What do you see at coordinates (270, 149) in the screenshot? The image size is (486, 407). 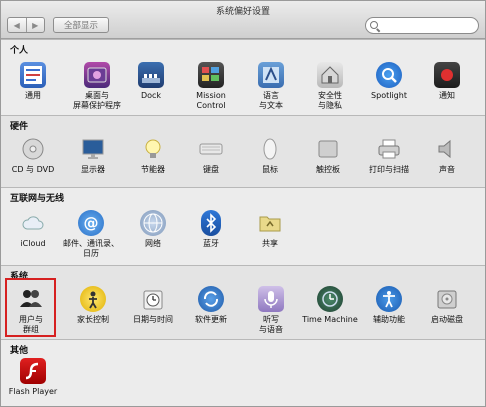 I see `mouse-icon` at bounding box center [270, 149].